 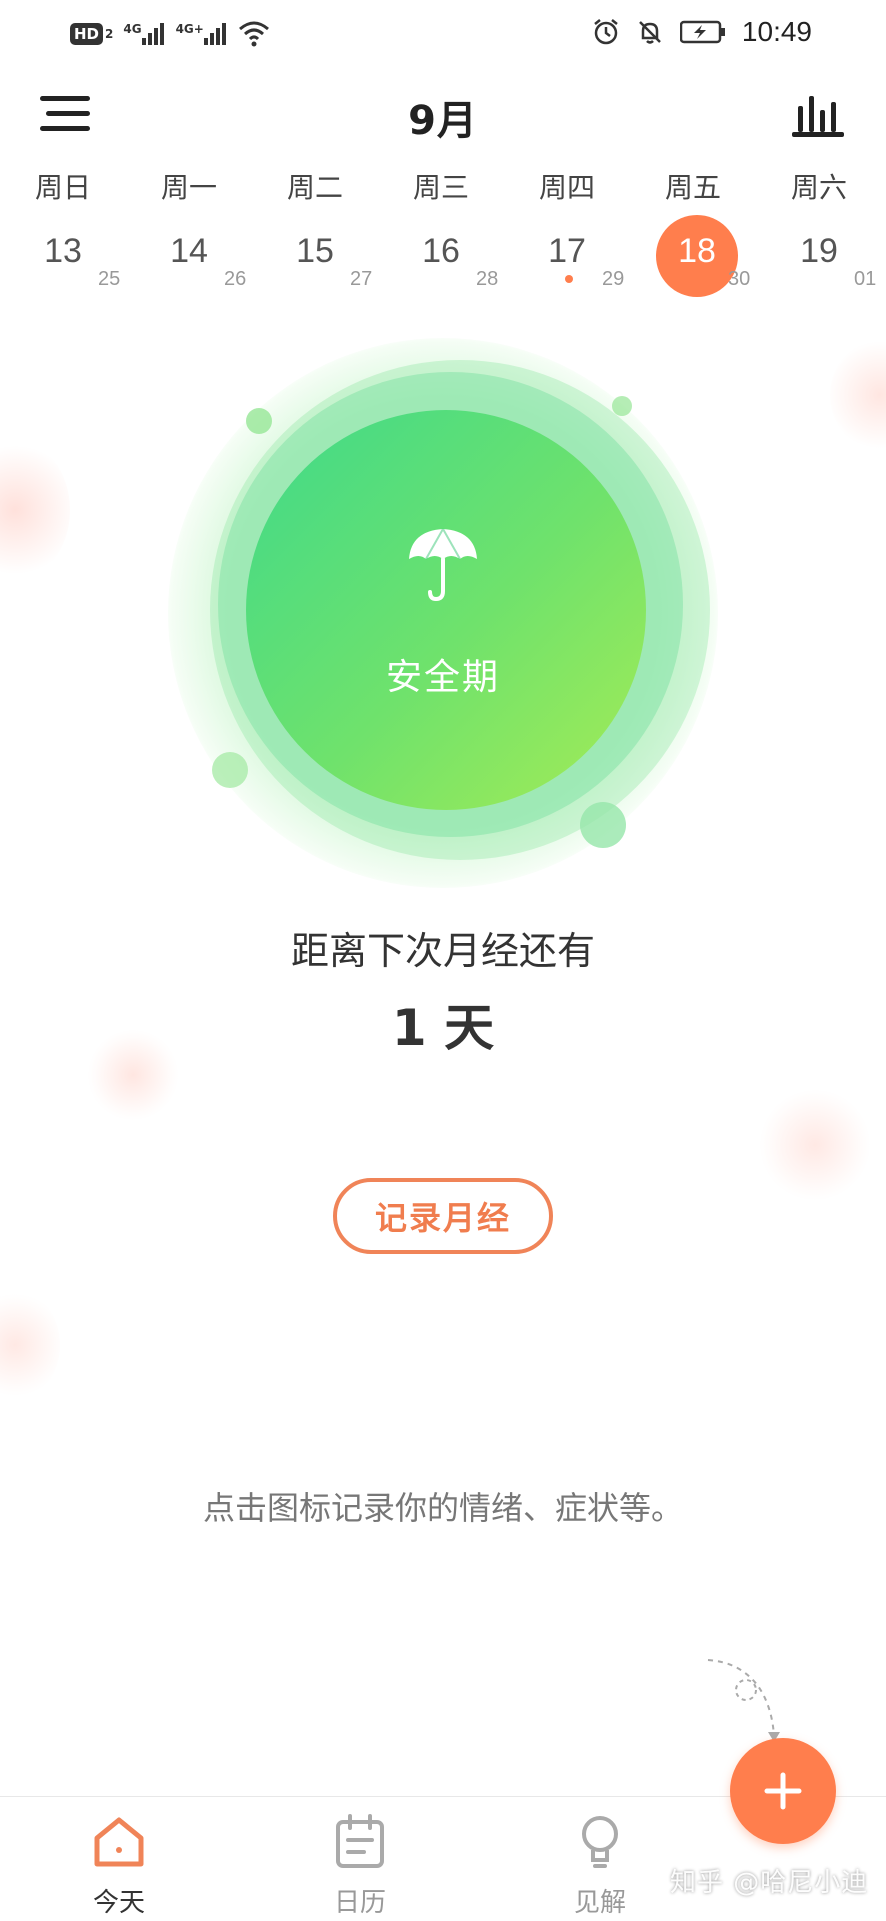 What do you see at coordinates (613, 279) in the screenshot?
I see `cycle-day-number: 29` at bounding box center [613, 279].